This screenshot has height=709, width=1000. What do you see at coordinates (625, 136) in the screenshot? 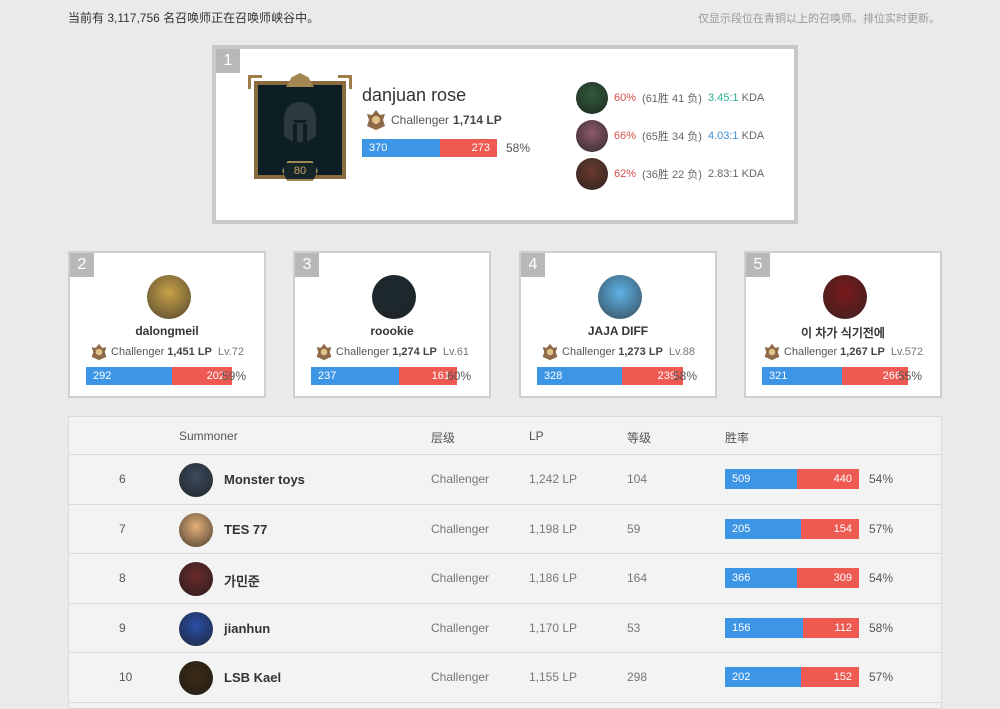
I see `champion-winrate: 66%` at bounding box center [625, 136].